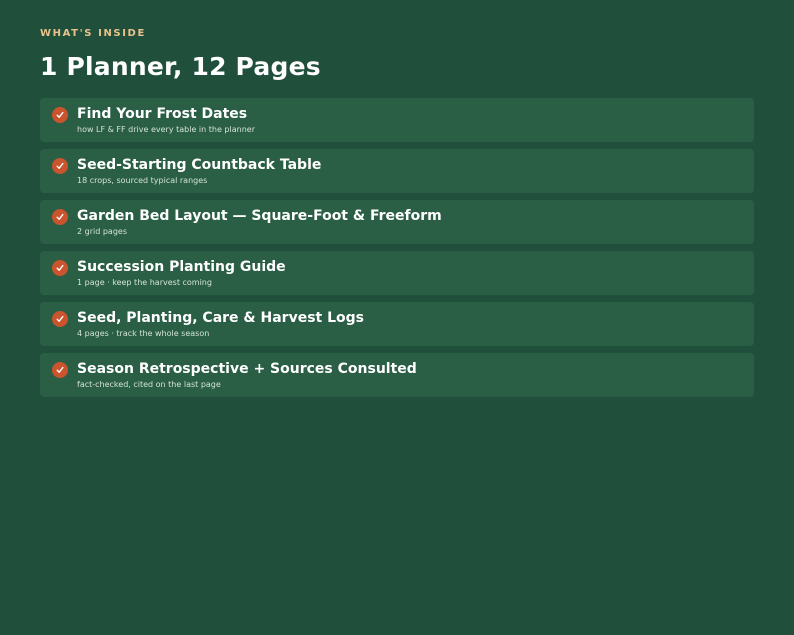  What do you see at coordinates (199, 165) in the screenshot?
I see `list-item-title: Seed-Starting Countback Table` at bounding box center [199, 165].